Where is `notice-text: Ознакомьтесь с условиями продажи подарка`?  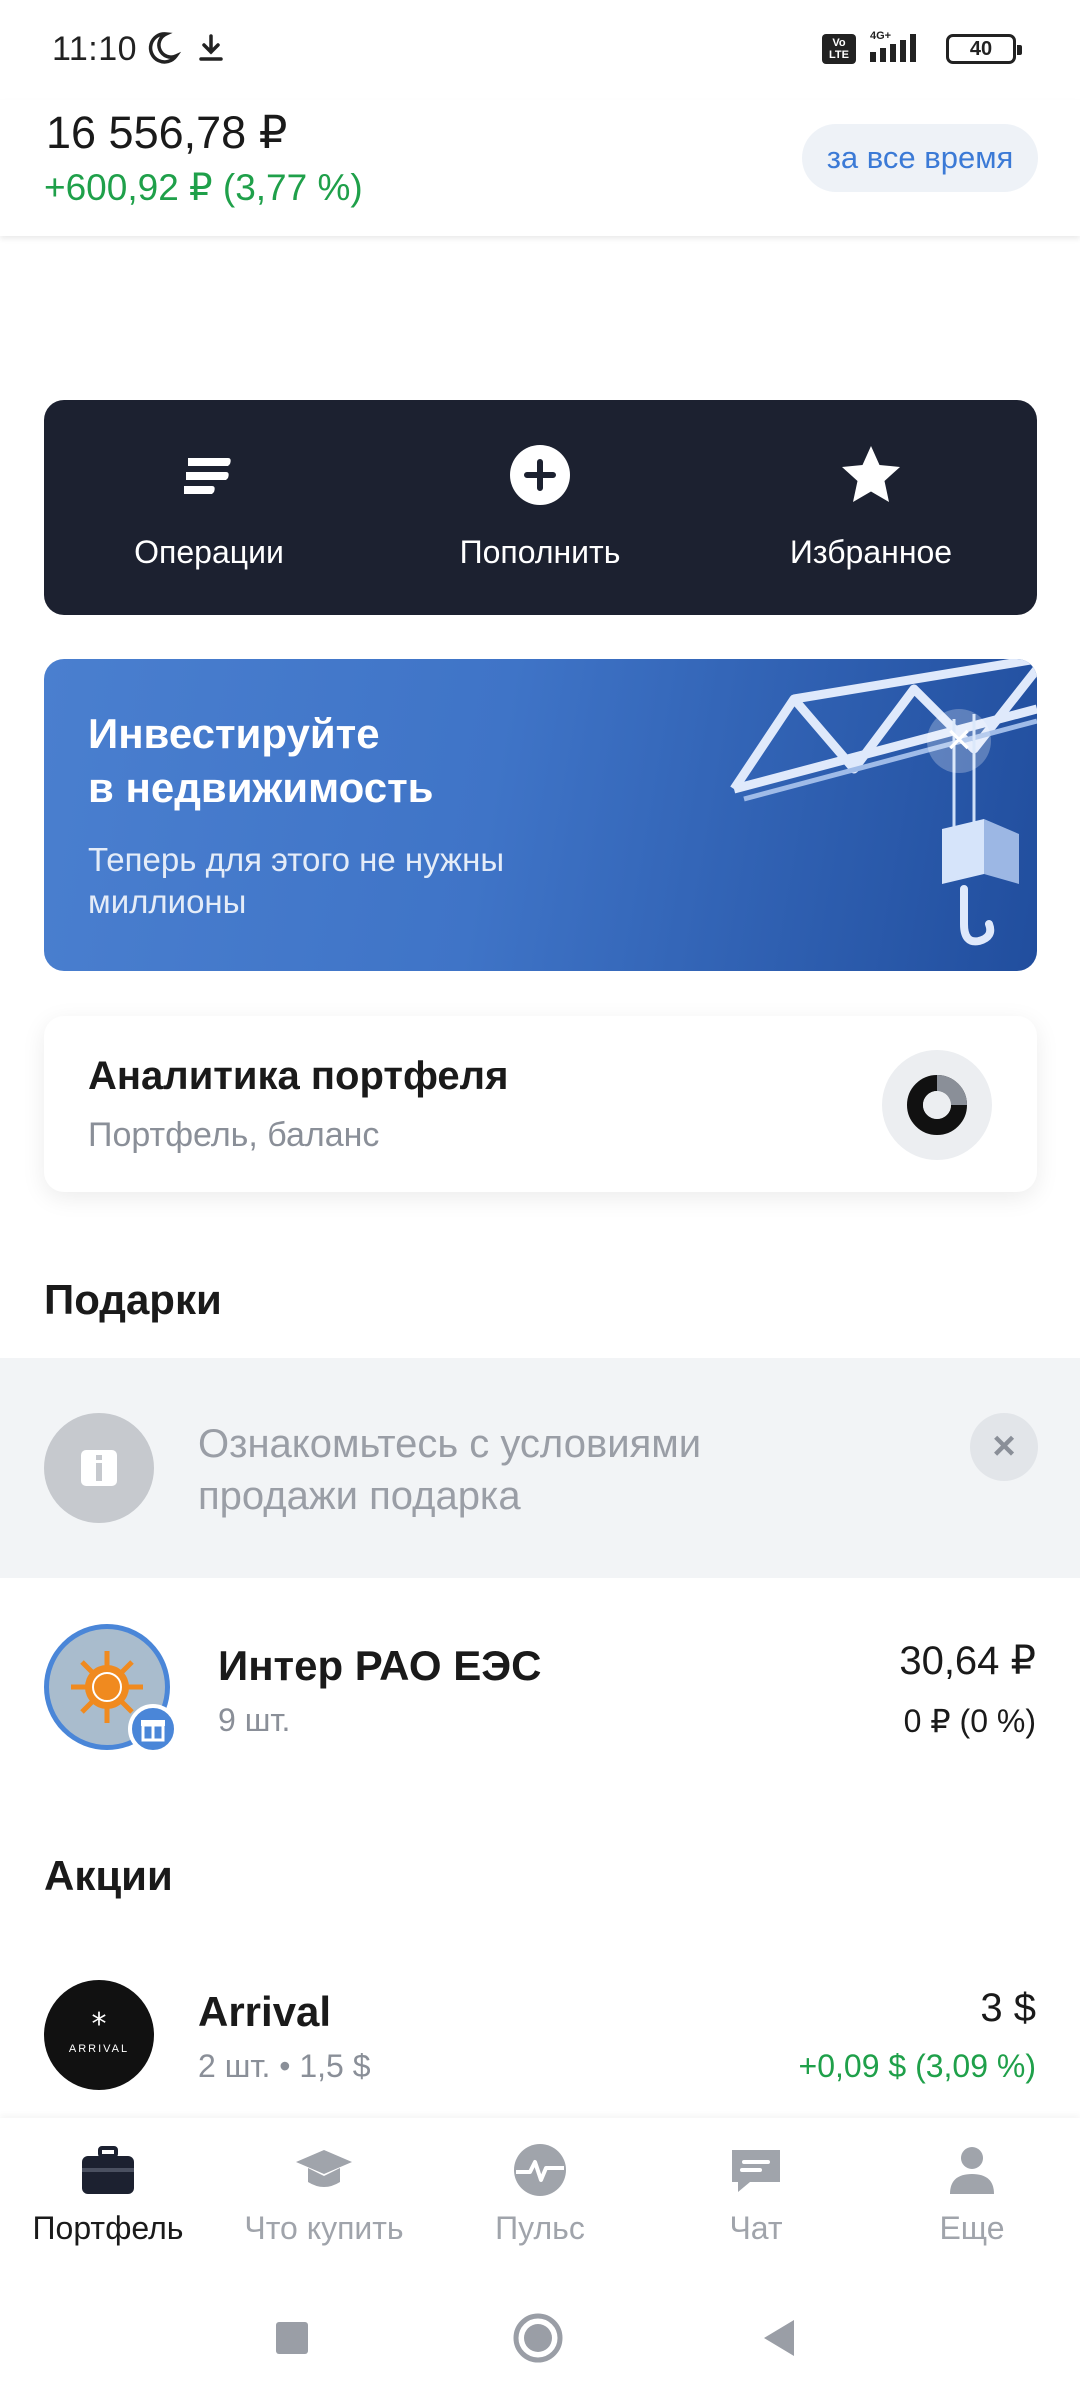
notice-text: Ознакомьтесь с условиями продажи подарка is located at coordinates (449, 1470).